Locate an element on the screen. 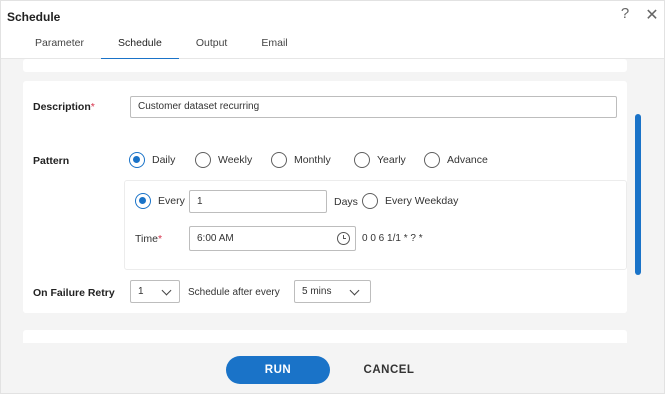  radio-label: Weekly is located at coordinates (235, 160).